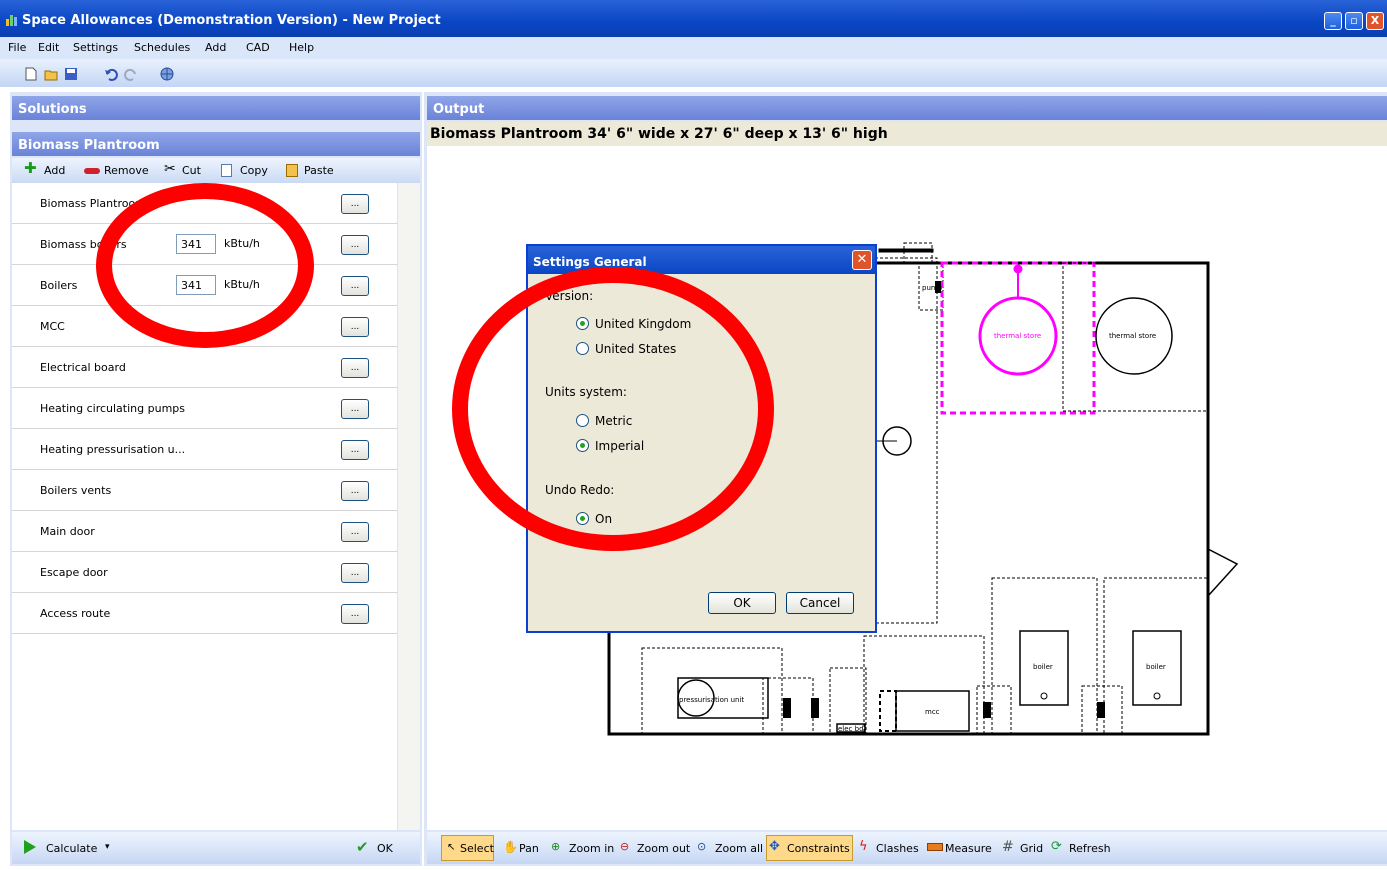 This screenshot has width=1387, height=870. Describe the element at coordinates (92, 171) in the screenshot. I see `remove-icon` at that location.